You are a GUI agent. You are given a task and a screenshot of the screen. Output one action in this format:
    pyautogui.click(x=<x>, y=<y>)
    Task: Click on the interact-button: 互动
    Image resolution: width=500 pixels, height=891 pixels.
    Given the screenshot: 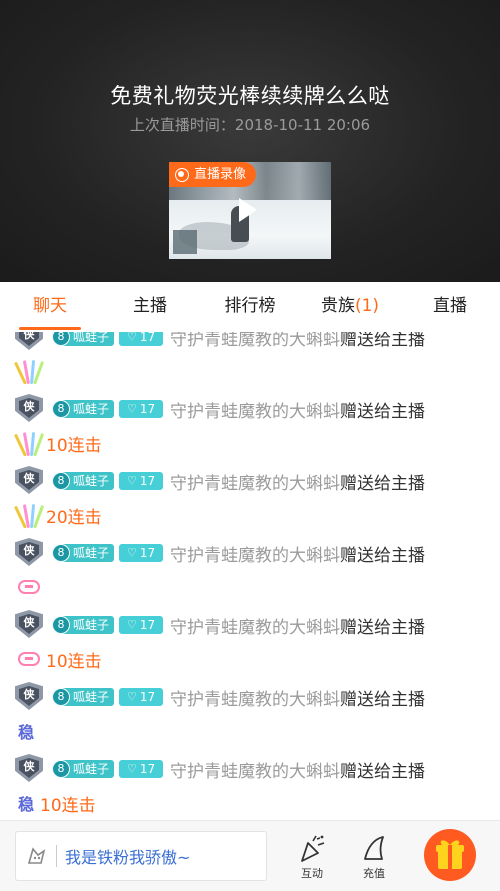 What is the action you would take?
    pyautogui.click(x=312, y=857)
    